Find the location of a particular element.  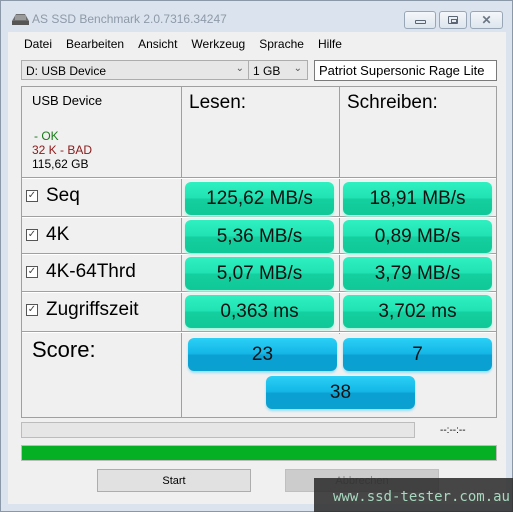

test-row-4k: ✓ 4K is located at coordinates (47, 235).